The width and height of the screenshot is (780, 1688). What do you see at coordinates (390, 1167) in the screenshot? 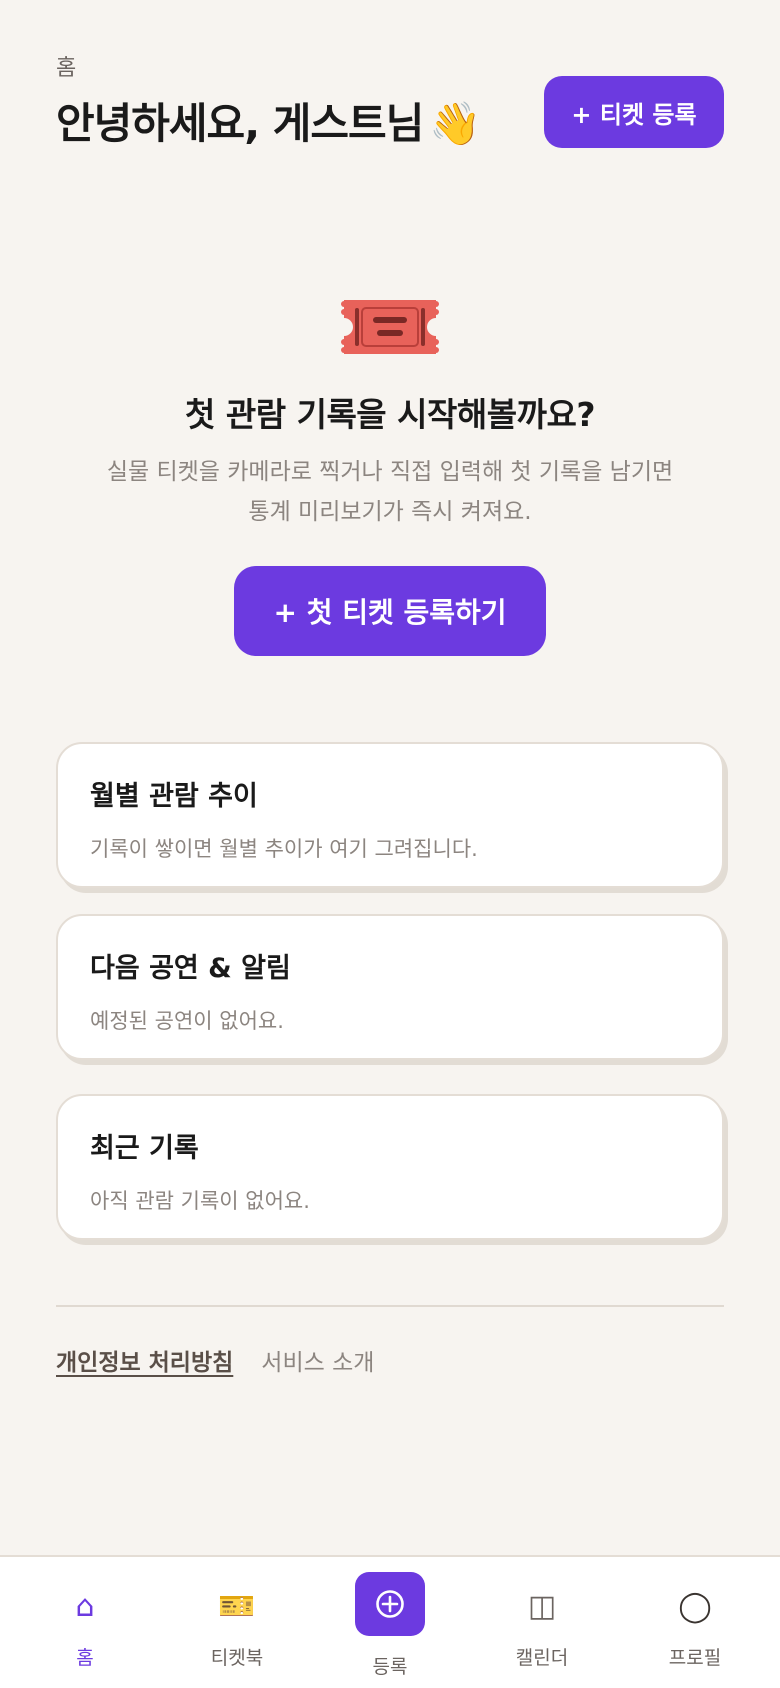
I see `recent-records-card: 최근 기록 아직 관람 기록이 없어요.` at bounding box center [390, 1167].